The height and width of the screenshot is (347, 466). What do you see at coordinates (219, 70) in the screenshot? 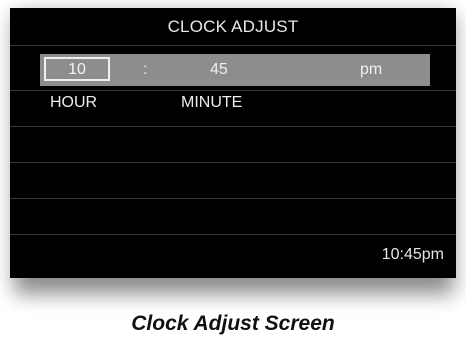
I see `minute-field: 45` at bounding box center [219, 70].